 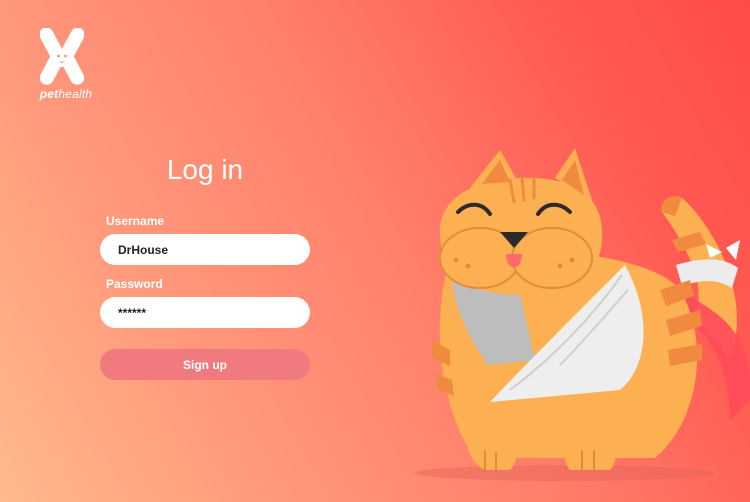 I want to click on pethealth-logo: pethealth, so click(x=66, y=68).